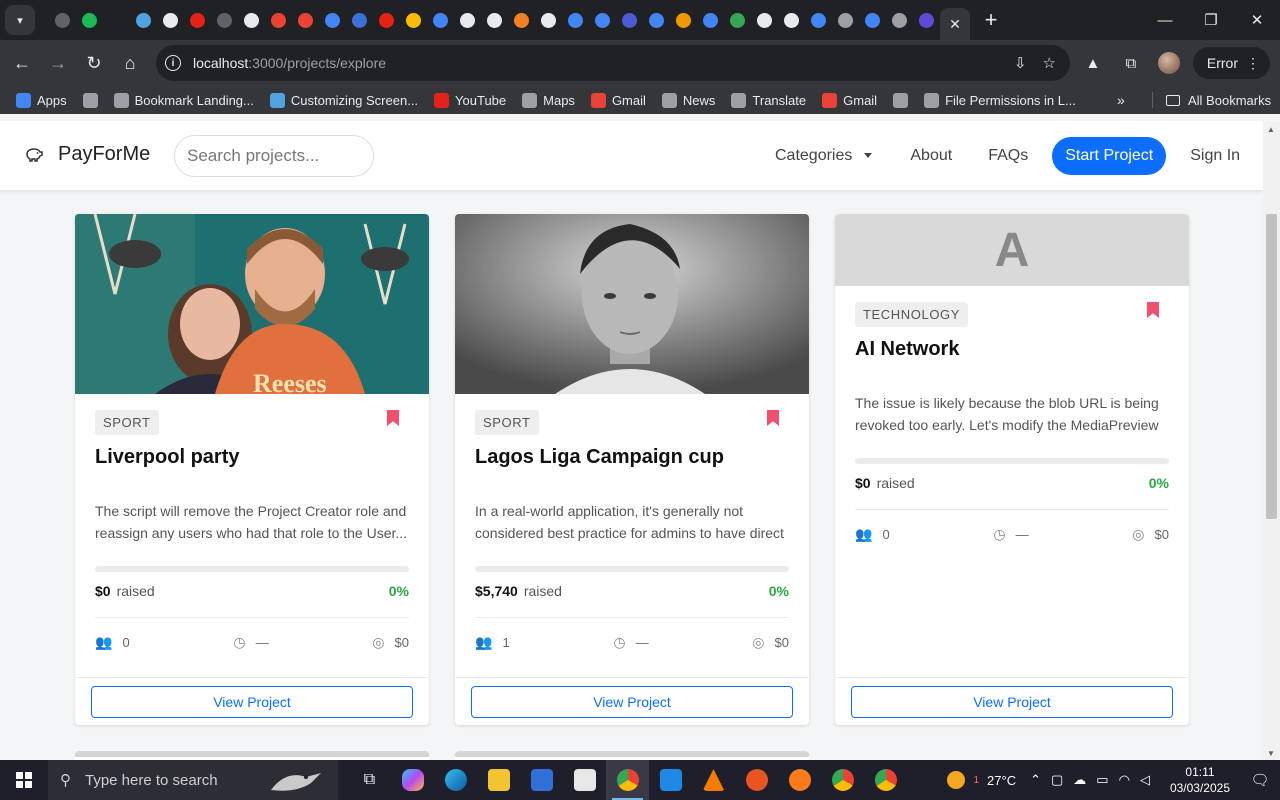 This screenshot has height=800, width=1280. What do you see at coordinates (688, 100) in the screenshot?
I see `bookmark-item: News` at bounding box center [688, 100].